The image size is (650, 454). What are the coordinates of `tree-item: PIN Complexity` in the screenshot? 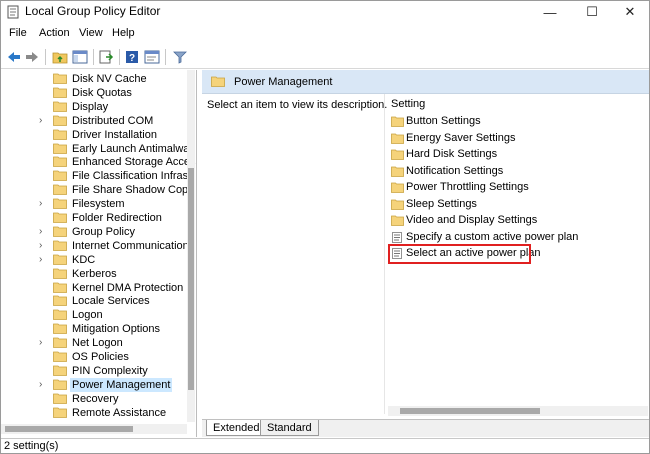 It's located at (99, 371).